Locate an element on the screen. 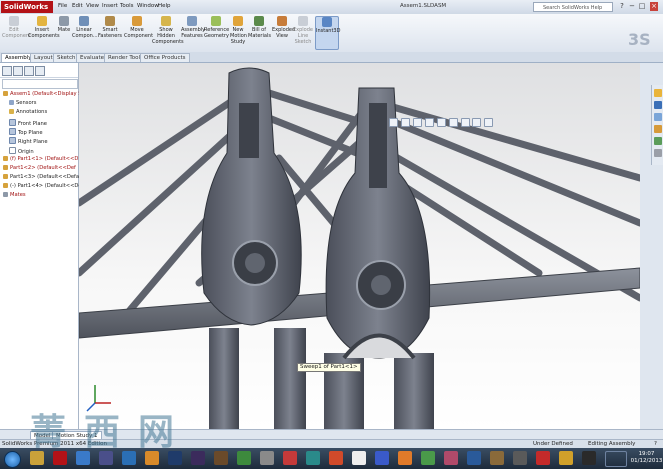 The width and height of the screenshot is (663, 469). tree-item-part1-4: (-) Part1<4> (Default<<Def is located at coordinates (43, 186).